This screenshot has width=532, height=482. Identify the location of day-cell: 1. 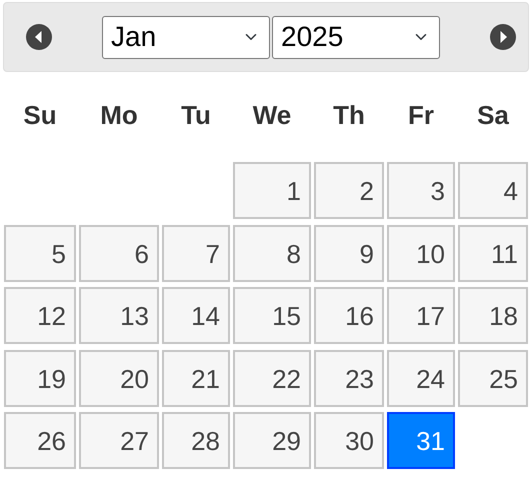
(272, 190).